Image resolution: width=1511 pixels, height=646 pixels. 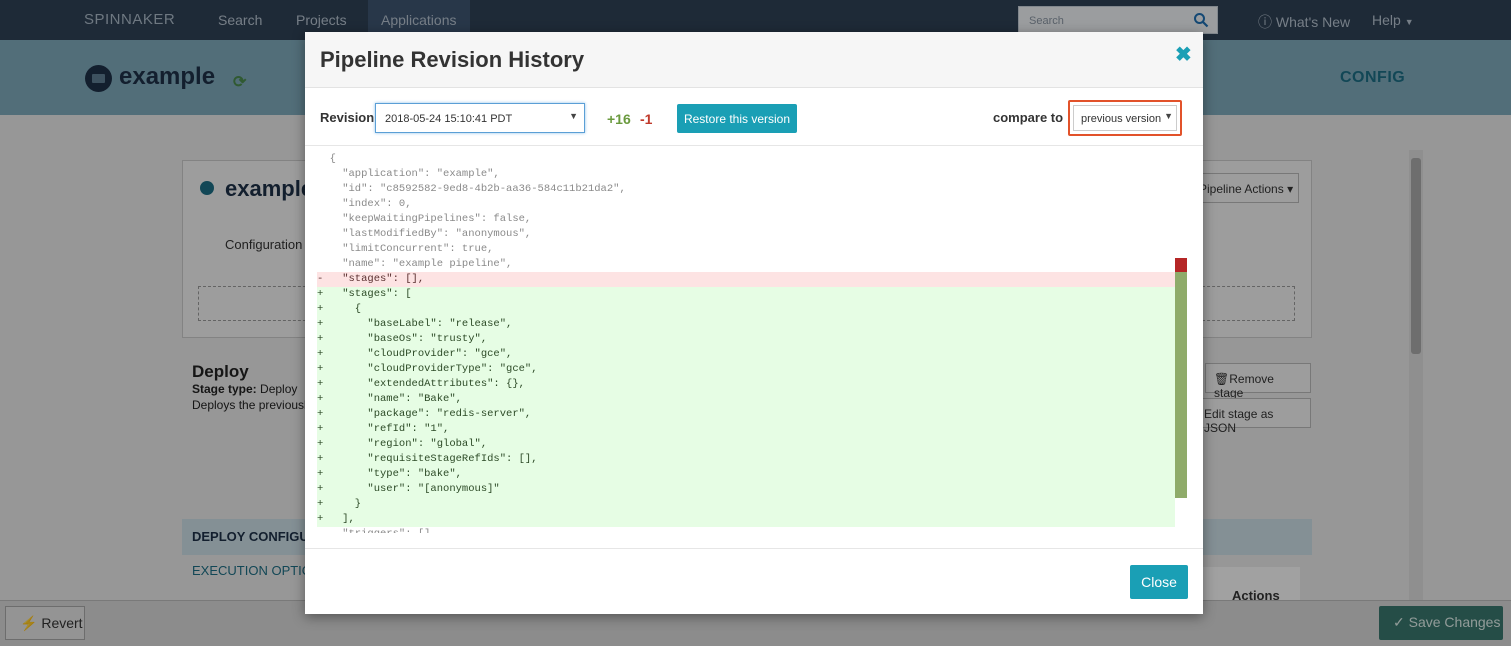 I want to click on close-icon: ✖, so click(x=1183, y=54).